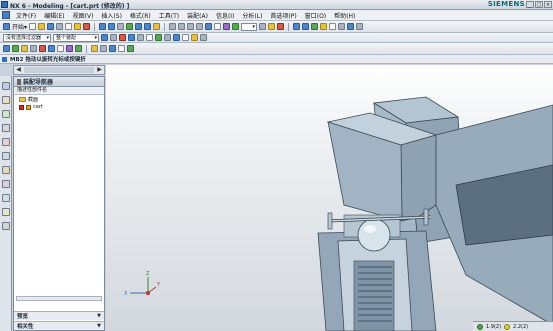 The image size is (553, 331). What do you see at coordinates (342, 26) in the screenshot?
I see `orient-view-icon` at bounding box center [342, 26].